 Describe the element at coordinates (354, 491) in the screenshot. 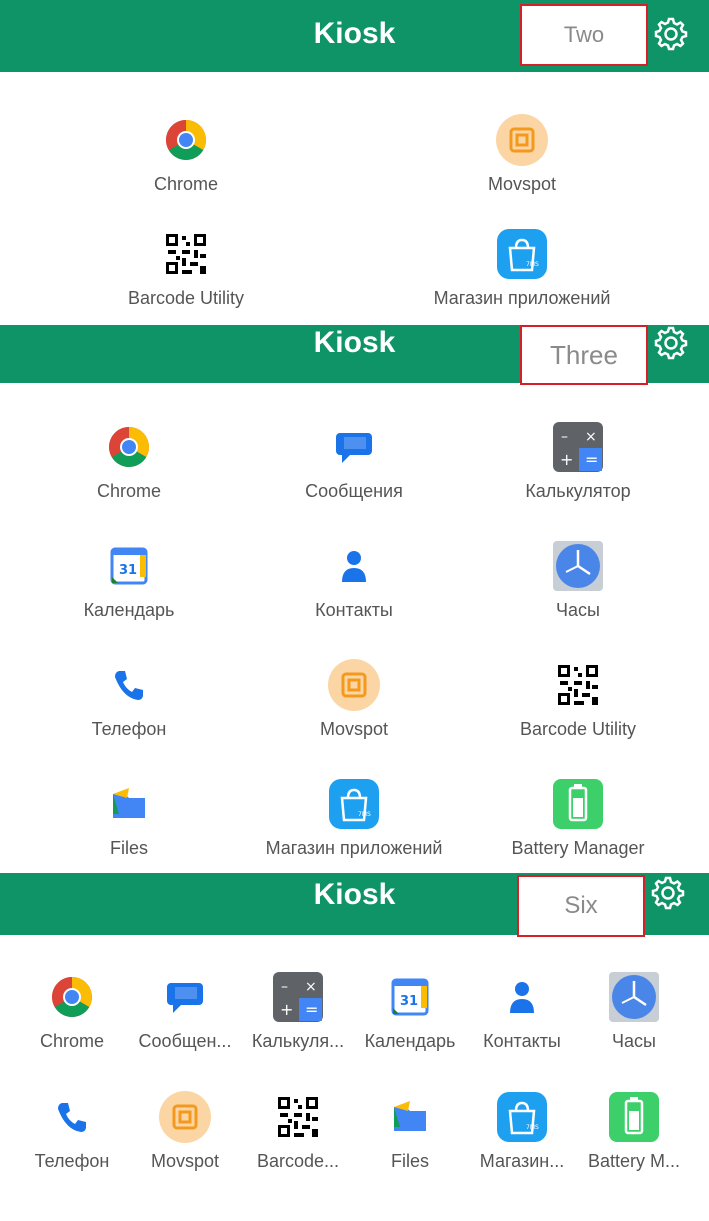

I see `app-label: Сообщения` at that location.